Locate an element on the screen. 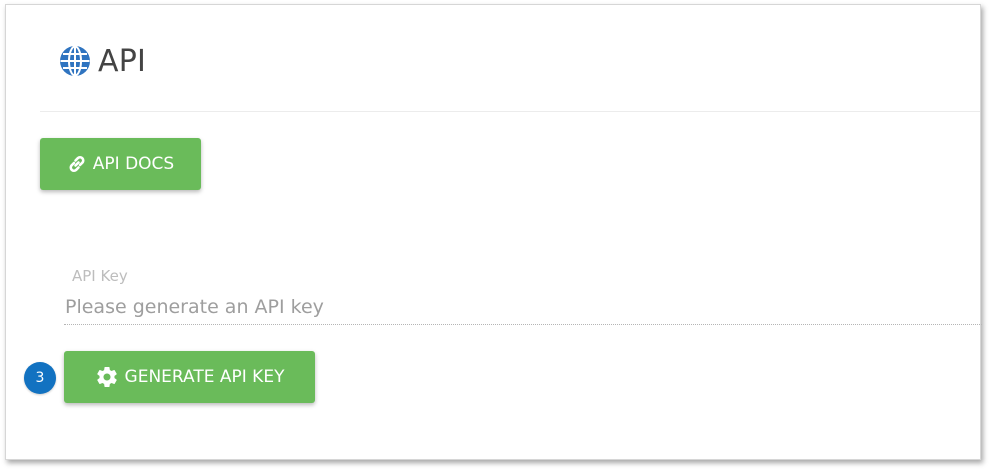  gear-icon is located at coordinates (106, 377).